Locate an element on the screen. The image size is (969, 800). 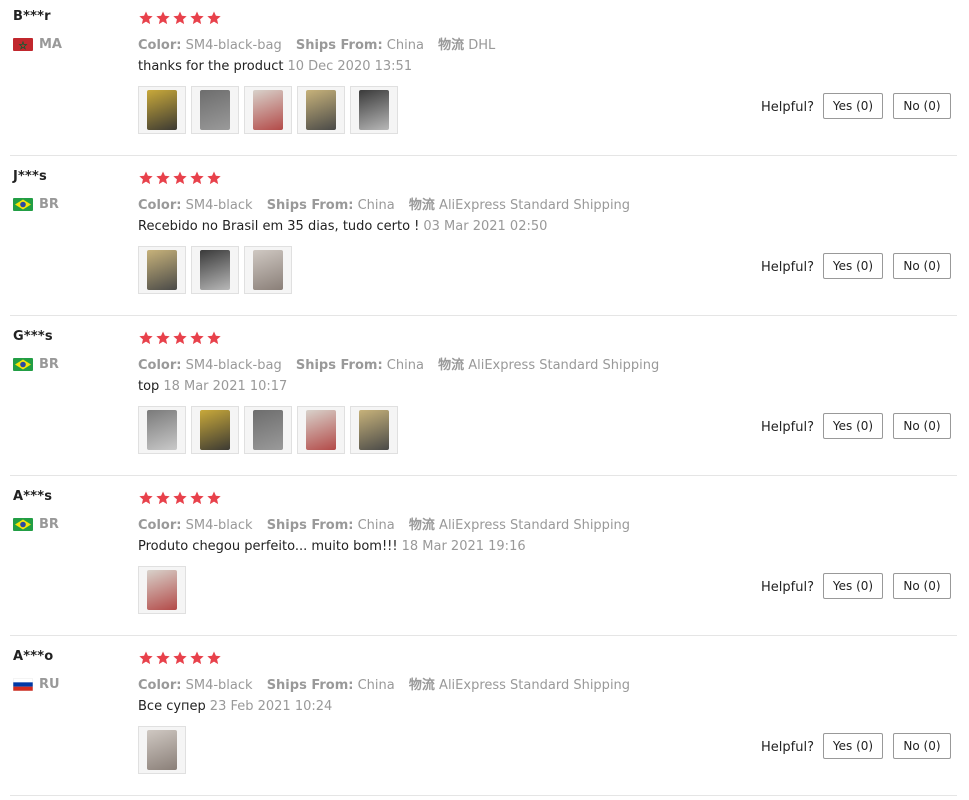
ships-from-value: China is located at coordinates (405, 365).